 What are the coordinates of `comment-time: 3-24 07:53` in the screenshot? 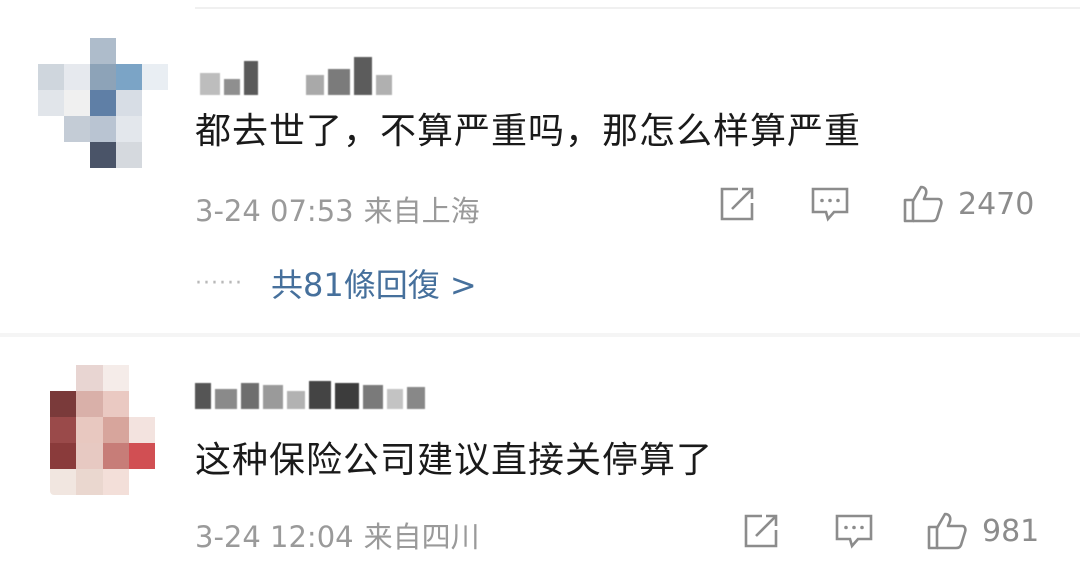 It's located at (274, 211).